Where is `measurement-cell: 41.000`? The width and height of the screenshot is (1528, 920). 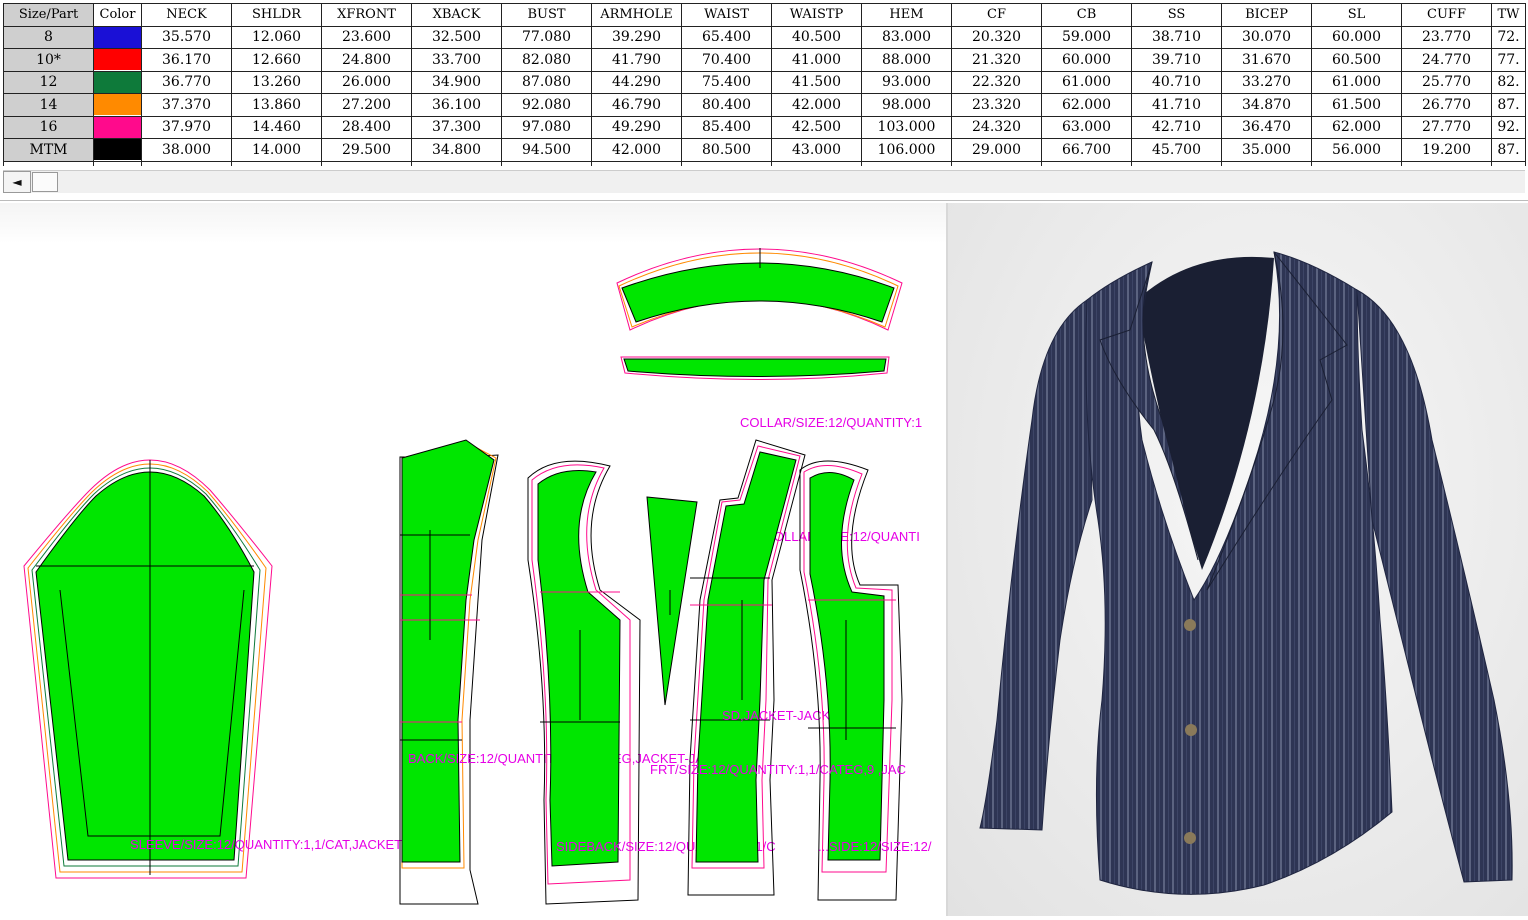 measurement-cell: 41.000 is located at coordinates (816, 60).